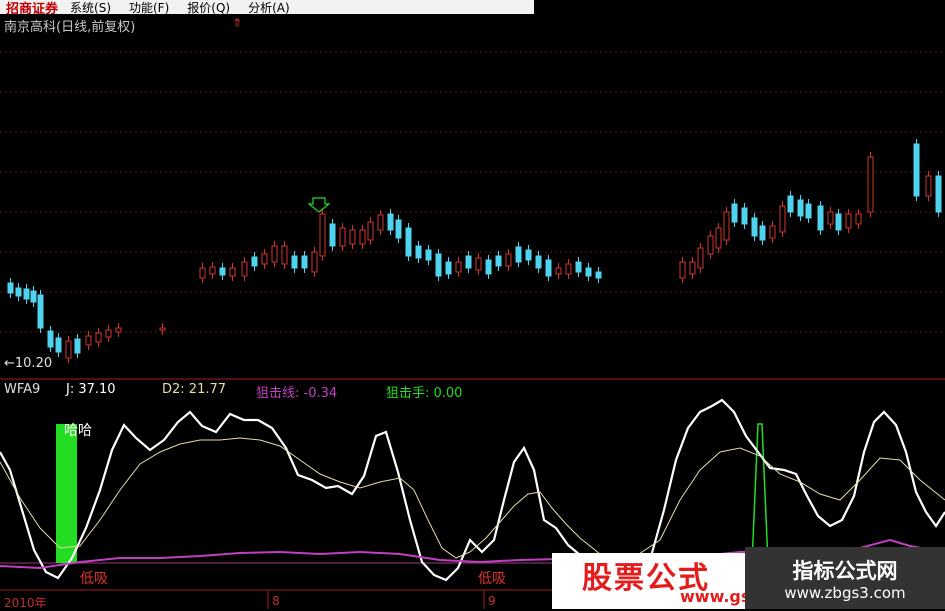 The image size is (945, 611). What do you see at coordinates (78, 431) in the screenshot?
I see `signal-label-haha: 哈哈` at bounding box center [78, 431].